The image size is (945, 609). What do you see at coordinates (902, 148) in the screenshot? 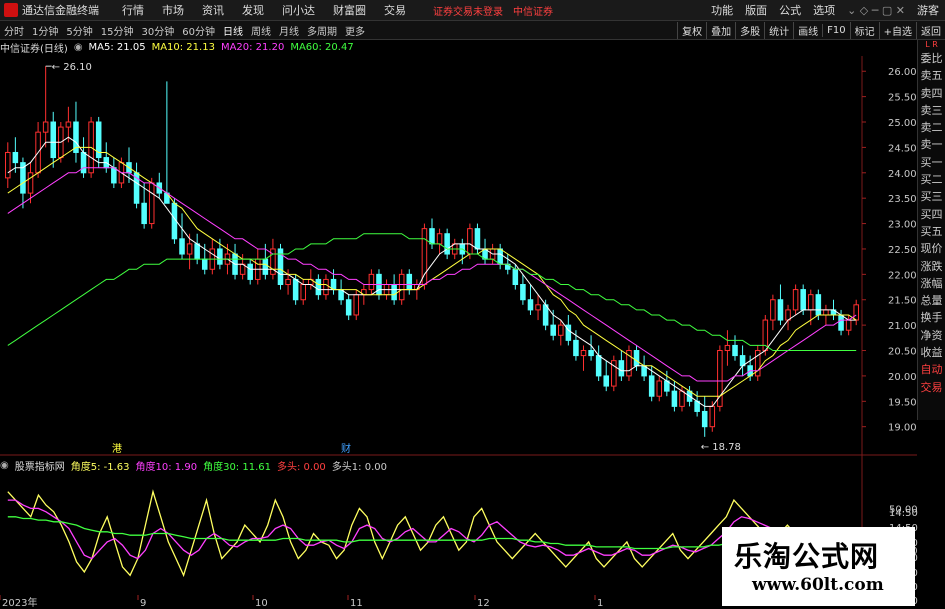
I see `price-tick-label: 24.50` at bounding box center [902, 148].